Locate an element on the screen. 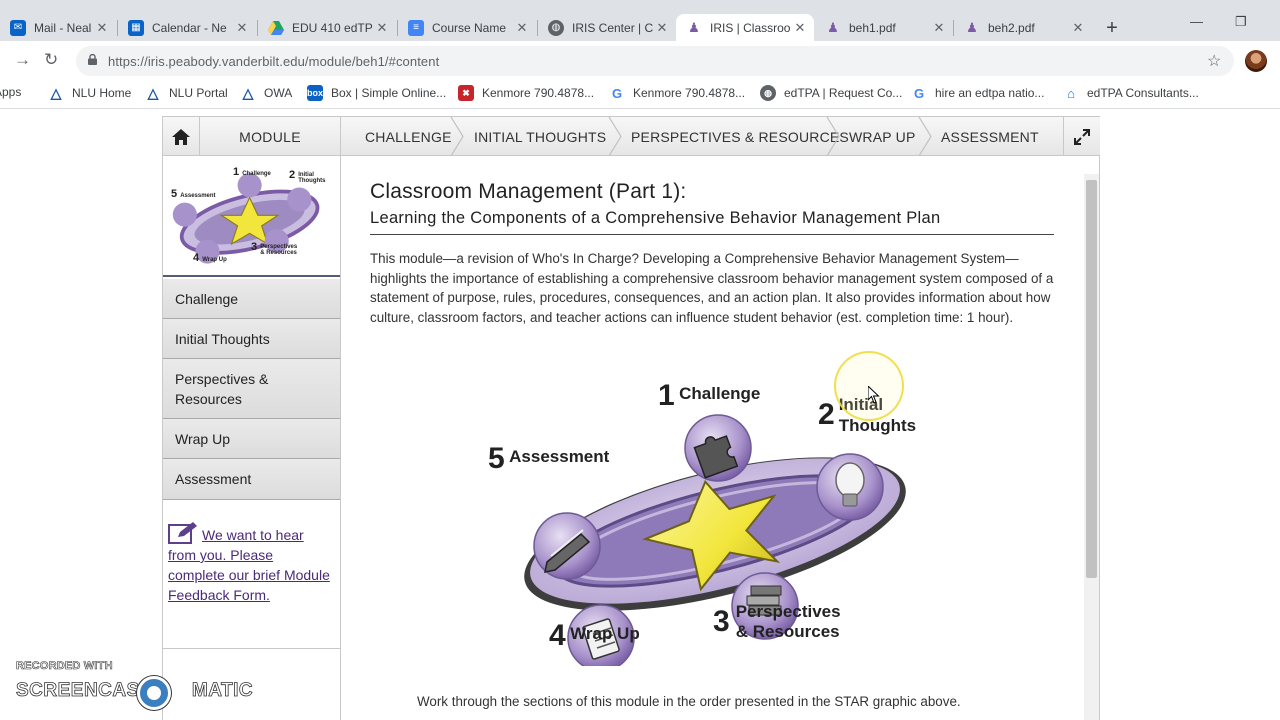 This screenshot has height=720, width=1280. bookmark-label: NLU Home is located at coordinates (102, 93).